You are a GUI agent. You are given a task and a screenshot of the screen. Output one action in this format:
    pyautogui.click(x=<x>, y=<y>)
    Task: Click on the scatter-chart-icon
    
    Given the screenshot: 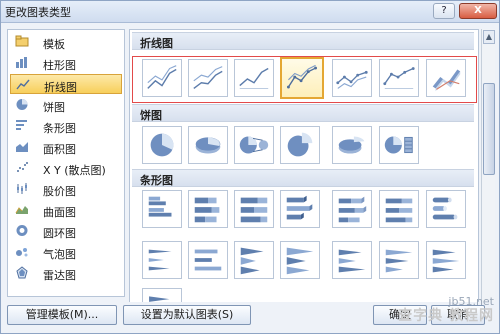 What is the action you would take?
    pyautogui.click(x=22, y=167)
    